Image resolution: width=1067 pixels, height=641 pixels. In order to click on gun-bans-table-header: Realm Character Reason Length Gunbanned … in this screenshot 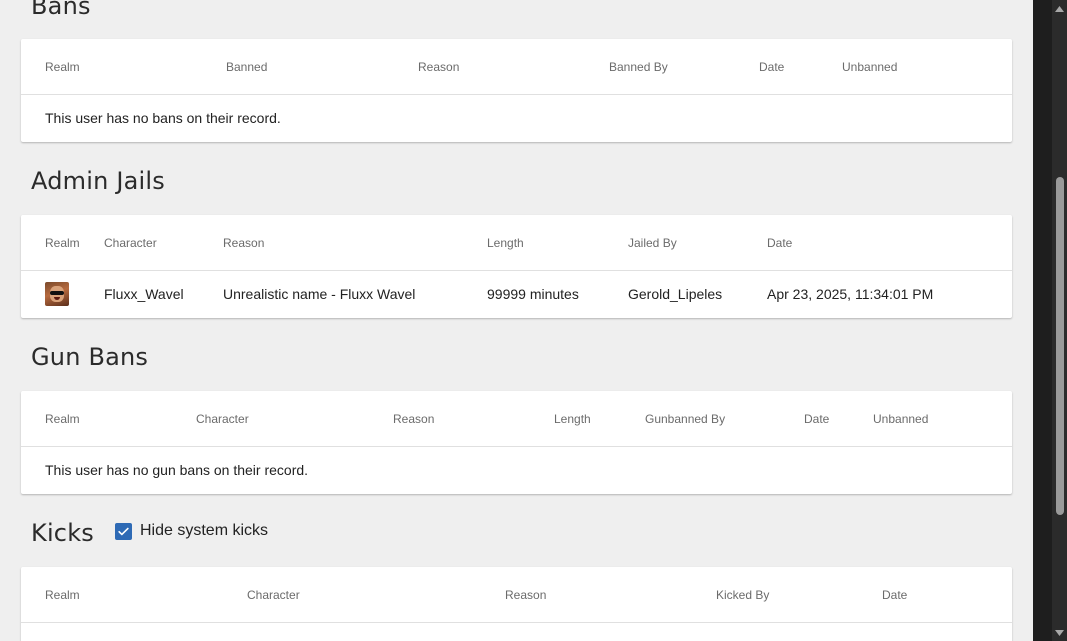, I will do `click(516, 419)`.